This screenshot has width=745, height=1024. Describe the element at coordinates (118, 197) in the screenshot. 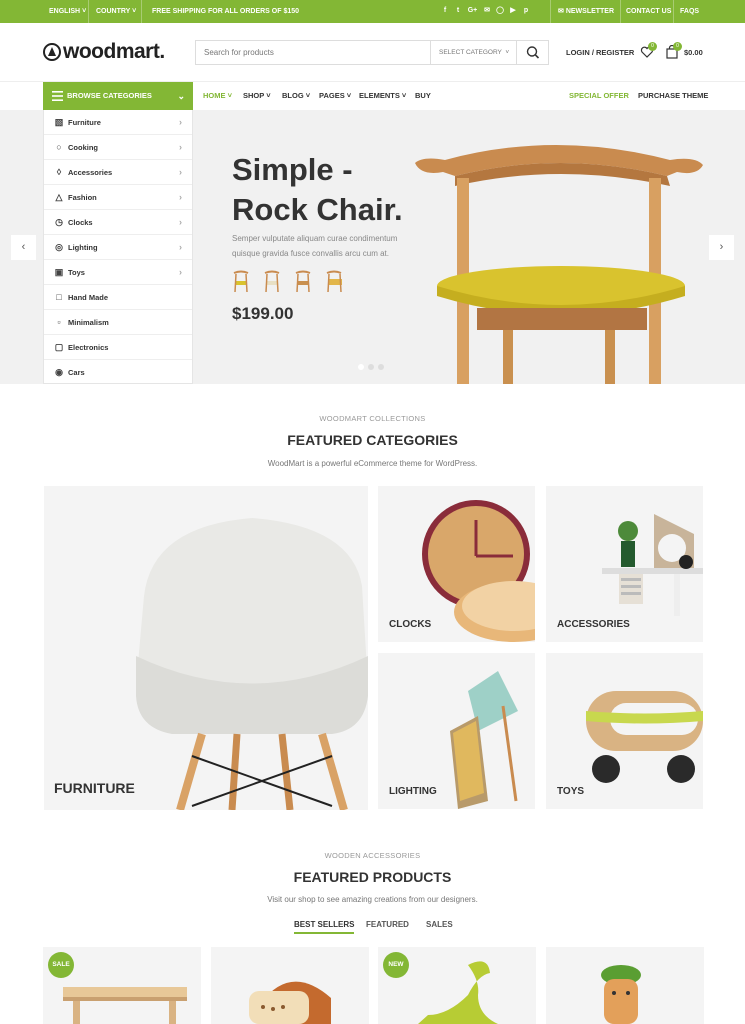

I see `category-item-fashion: △ Fashion ›` at that location.